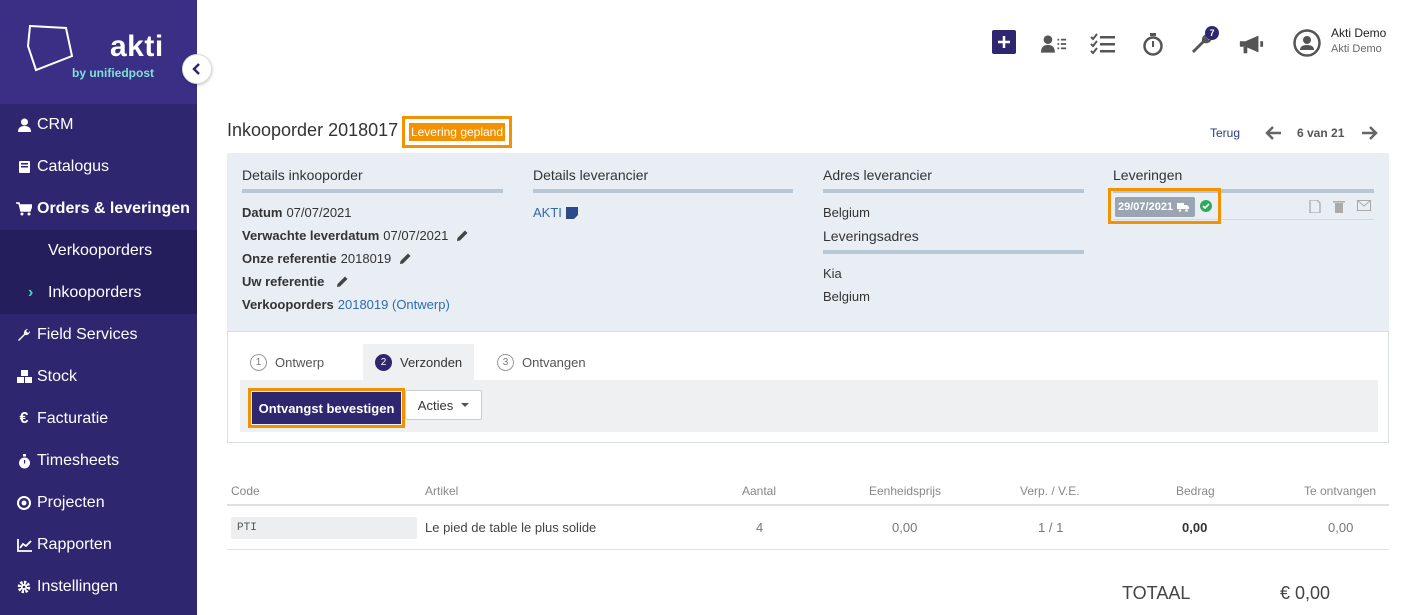  Describe the element at coordinates (1212, 33) in the screenshot. I see `notification-badge: 7` at that location.